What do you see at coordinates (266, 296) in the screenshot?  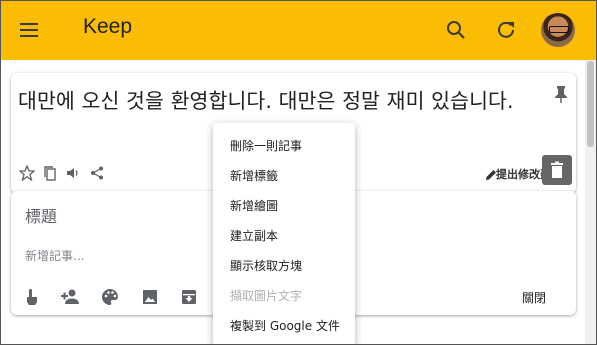 I see `menu-item-grab-image-text: 擷取圖片文字` at bounding box center [266, 296].